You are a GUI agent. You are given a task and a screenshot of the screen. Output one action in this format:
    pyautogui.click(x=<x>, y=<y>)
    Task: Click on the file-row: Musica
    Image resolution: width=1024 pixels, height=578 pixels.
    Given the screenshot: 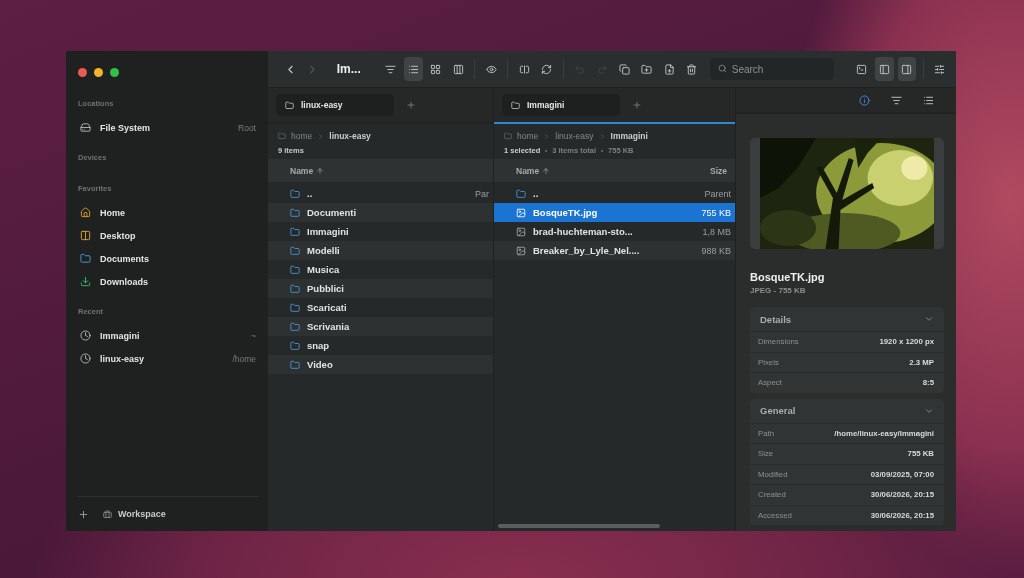 What is the action you would take?
    pyautogui.click(x=380, y=269)
    